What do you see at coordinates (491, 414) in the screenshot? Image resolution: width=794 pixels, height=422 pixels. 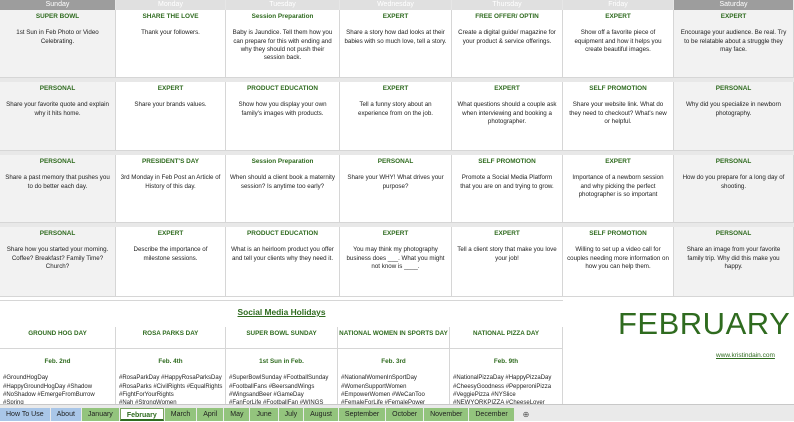 I see `sheet-tab-december: December` at bounding box center [491, 414].